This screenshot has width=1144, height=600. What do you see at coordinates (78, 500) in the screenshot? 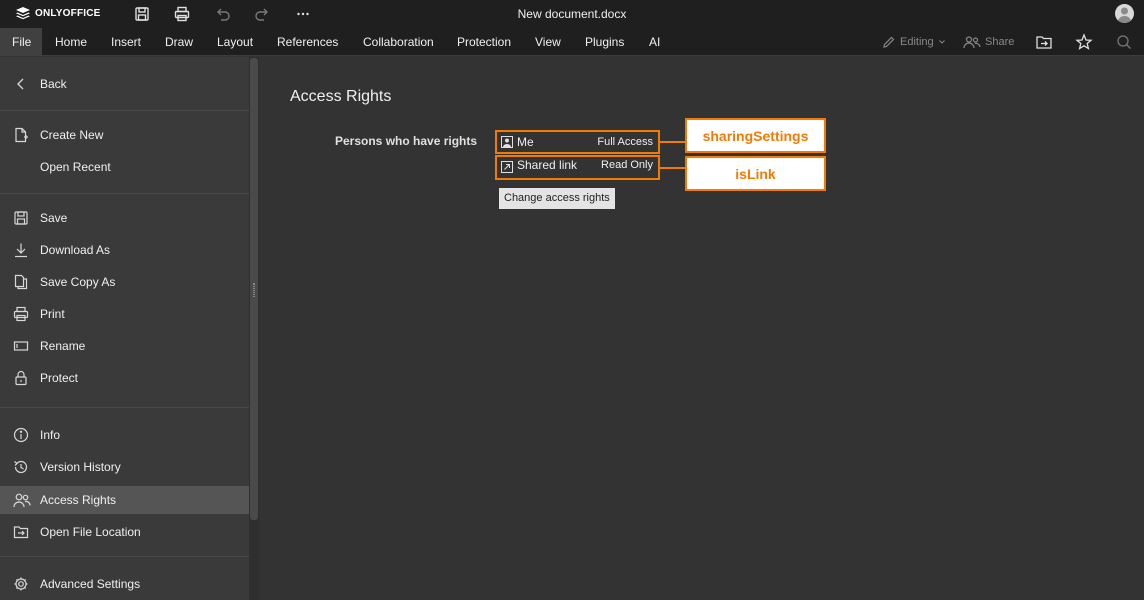
I see `sidebar-item-label: Access Rights` at bounding box center [78, 500].